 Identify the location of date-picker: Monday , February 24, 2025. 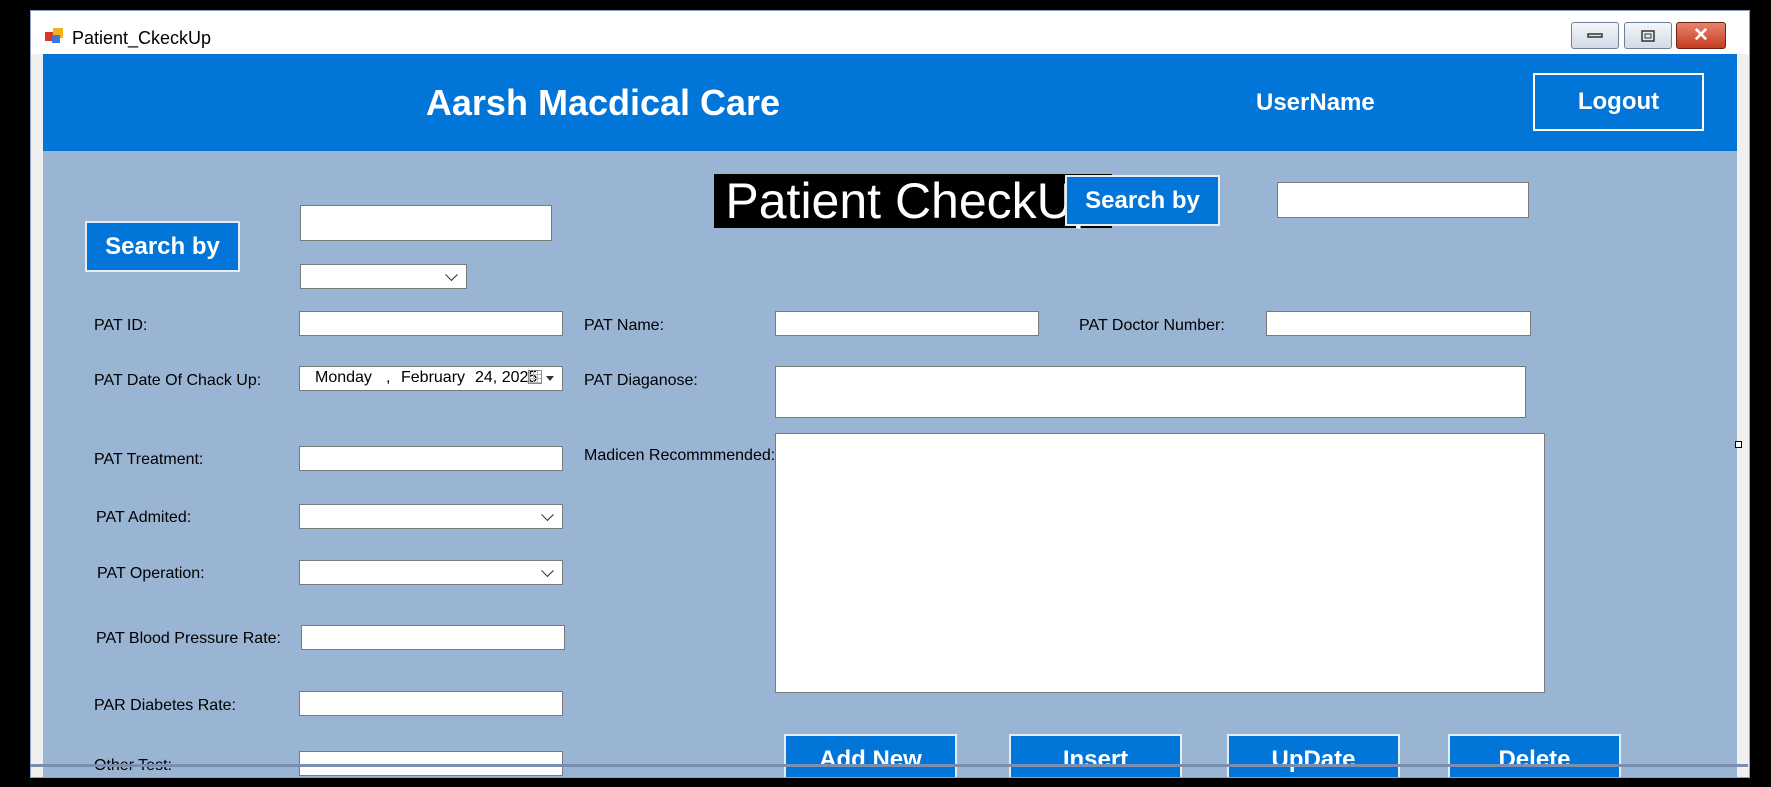
(431, 378).